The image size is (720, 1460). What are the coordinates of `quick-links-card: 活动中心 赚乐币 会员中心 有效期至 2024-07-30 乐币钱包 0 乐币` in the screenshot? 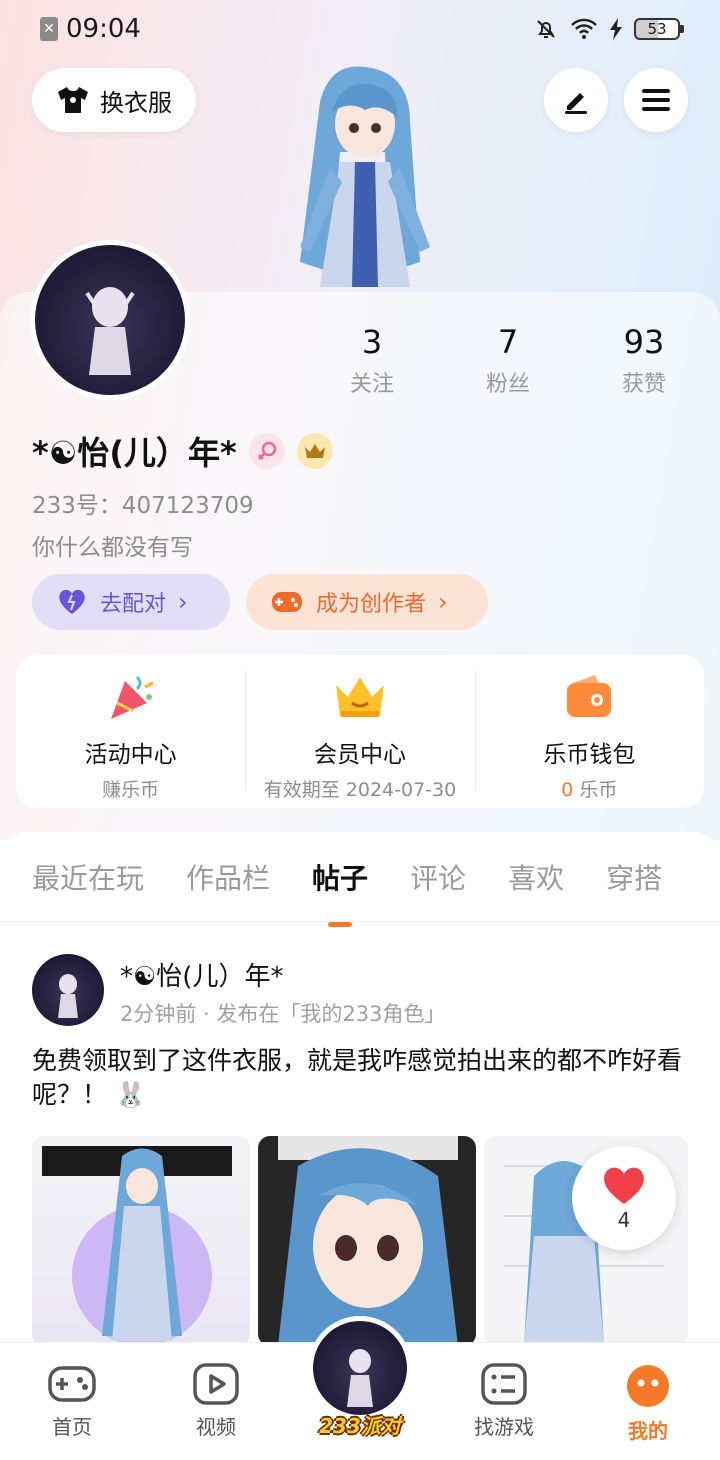 It's located at (360, 731).